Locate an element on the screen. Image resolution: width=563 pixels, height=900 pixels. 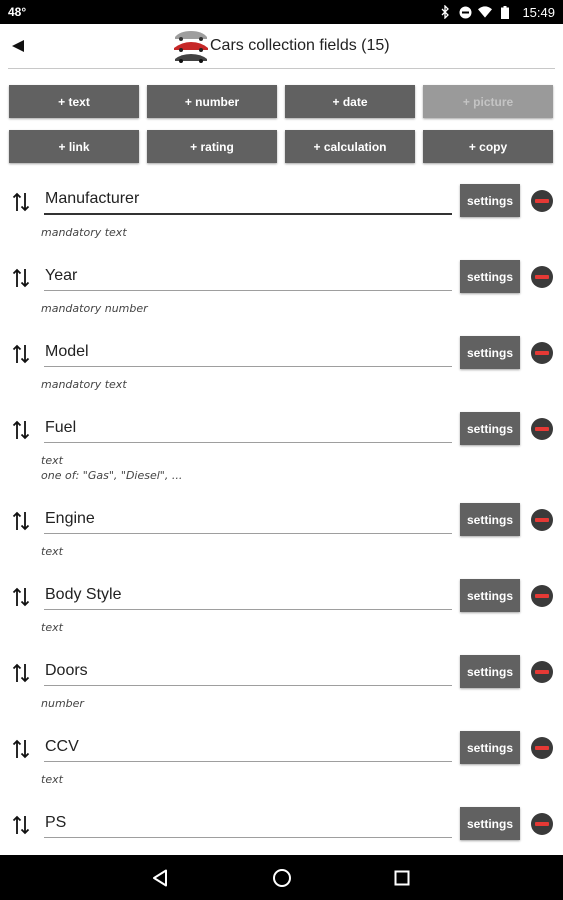
do-not-disturb-icon is located at coordinates (465, 12).